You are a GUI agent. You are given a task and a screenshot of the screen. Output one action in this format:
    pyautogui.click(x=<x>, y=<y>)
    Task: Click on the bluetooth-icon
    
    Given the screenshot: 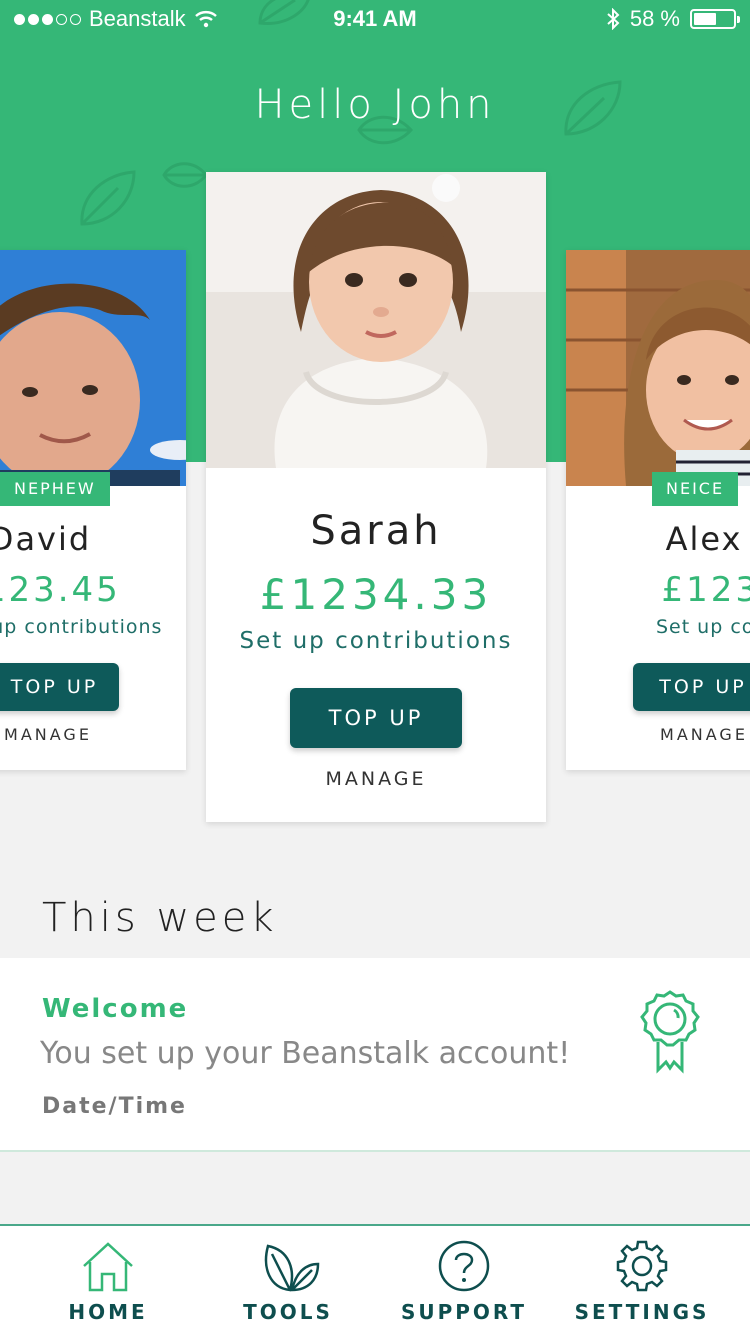 What is the action you would take?
    pyautogui.click(x=613, y=19)
    